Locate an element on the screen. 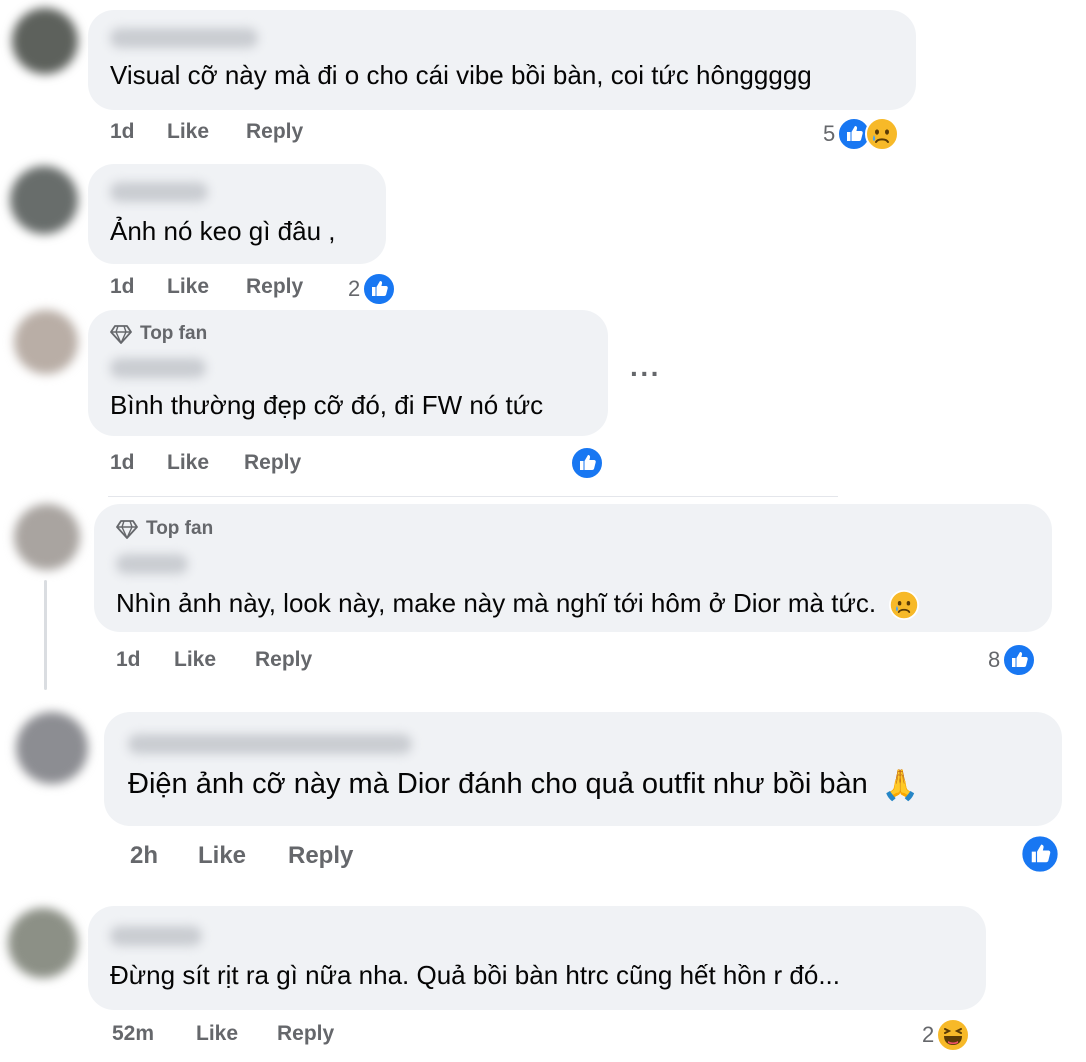 The height and width of the screenshot is (1062, 1086). folded-hands-icon: 🙏 is located at coordinates (900, 785).